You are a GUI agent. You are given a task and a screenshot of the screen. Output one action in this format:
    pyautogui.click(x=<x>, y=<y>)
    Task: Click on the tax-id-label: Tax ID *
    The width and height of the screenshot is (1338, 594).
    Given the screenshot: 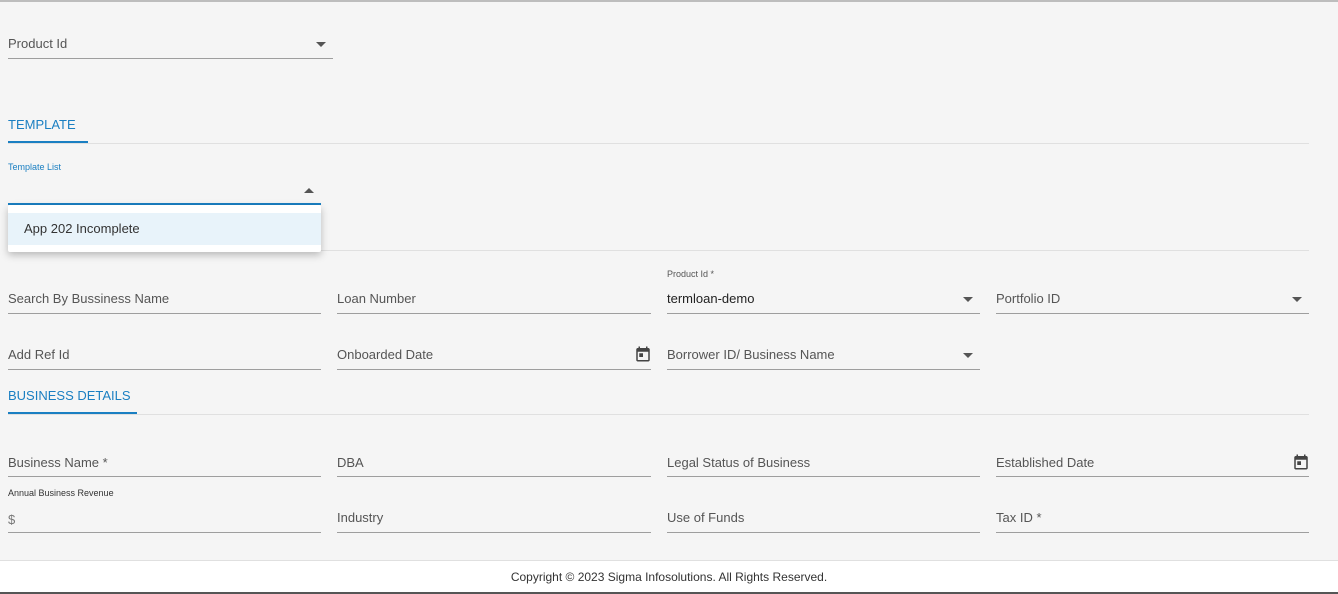 What is the action you would take?
    pyautogui.click(x=1019, y=517)
    